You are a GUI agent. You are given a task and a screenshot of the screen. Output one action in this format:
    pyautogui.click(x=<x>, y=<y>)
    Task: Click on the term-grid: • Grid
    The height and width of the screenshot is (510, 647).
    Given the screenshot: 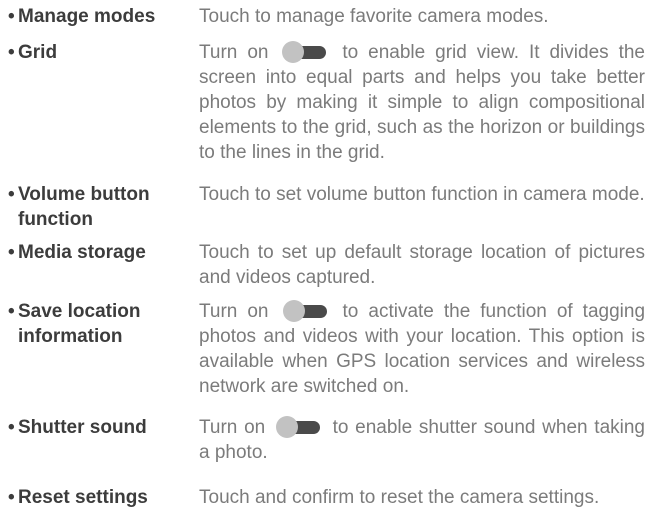 What is the action you would take?
    pyautogui.click(x=98, y=52)
    